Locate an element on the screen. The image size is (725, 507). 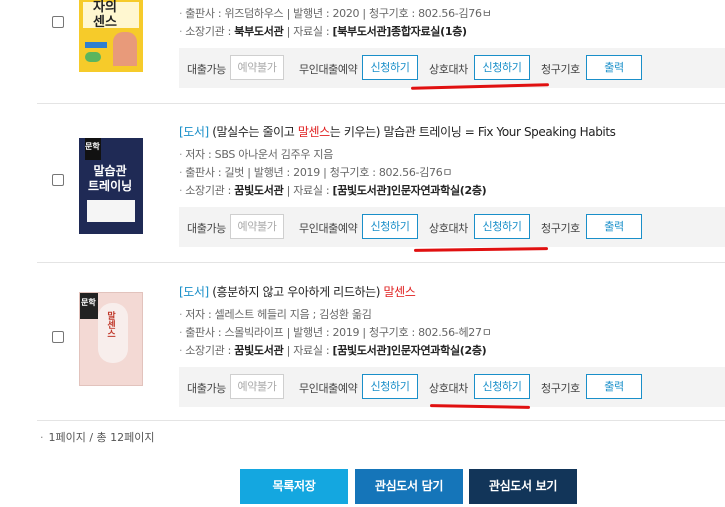
add-favorite-button: 관심도서 담기 is located at coordinates (409, 486).